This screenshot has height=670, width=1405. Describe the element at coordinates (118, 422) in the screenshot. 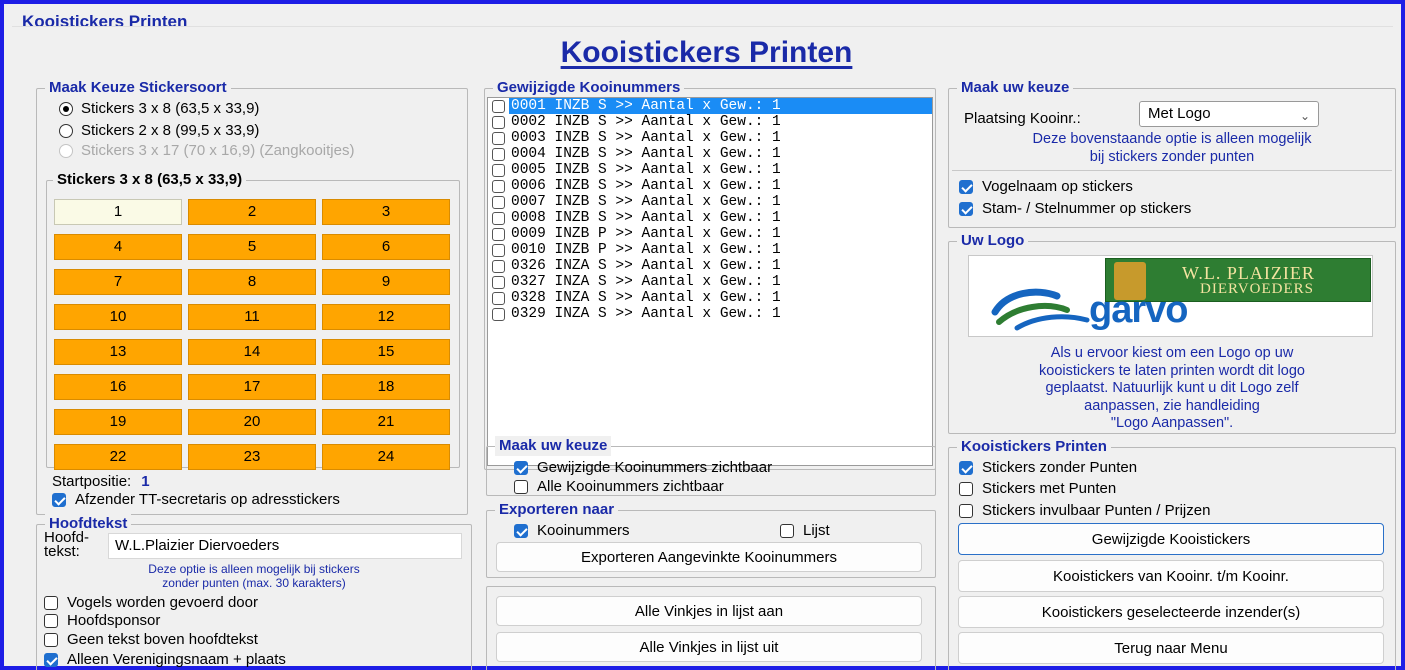

I see `sticker-position-cell: 19` at that location.